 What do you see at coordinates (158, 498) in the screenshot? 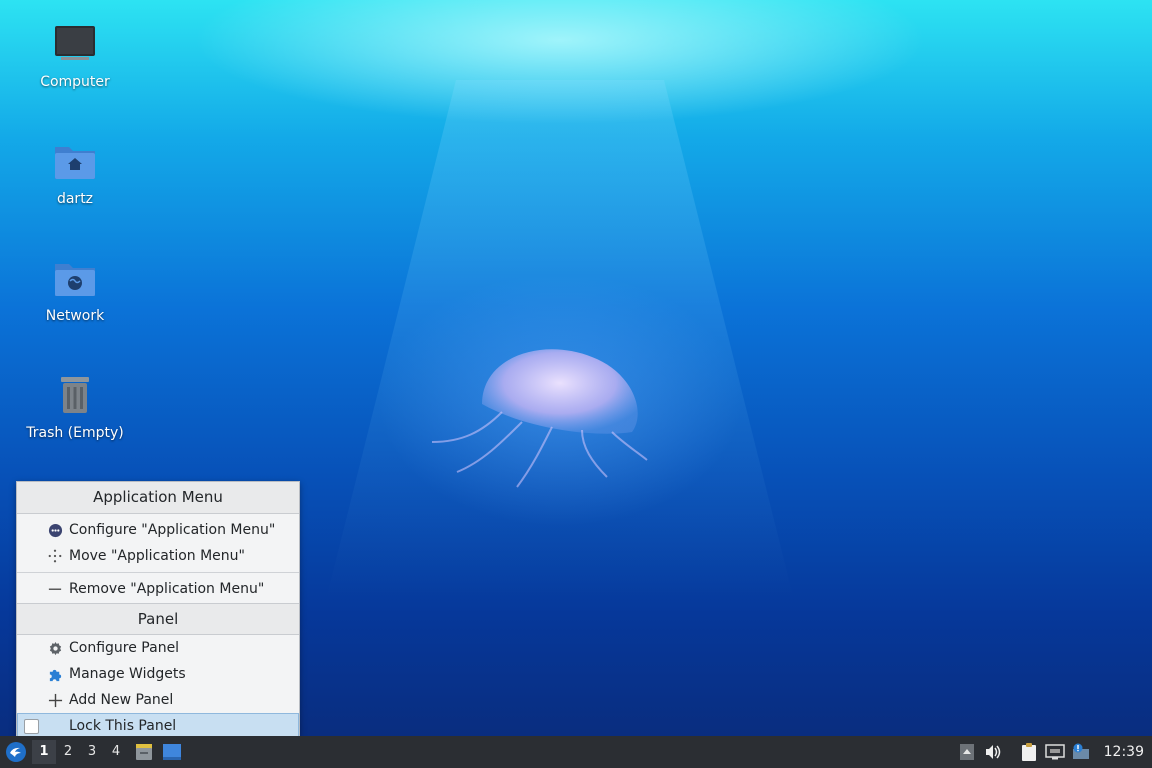
I see `menu-section-application-menu: Application Menu` at bounding box center [158, 498].